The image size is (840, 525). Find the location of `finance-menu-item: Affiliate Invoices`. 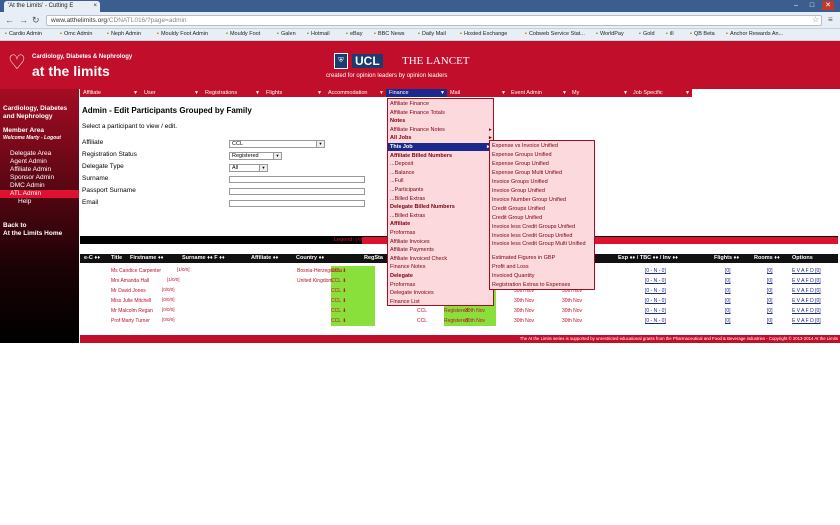

finance-menu-item: Affiliate Invoices is located at coordinates (410, 242).